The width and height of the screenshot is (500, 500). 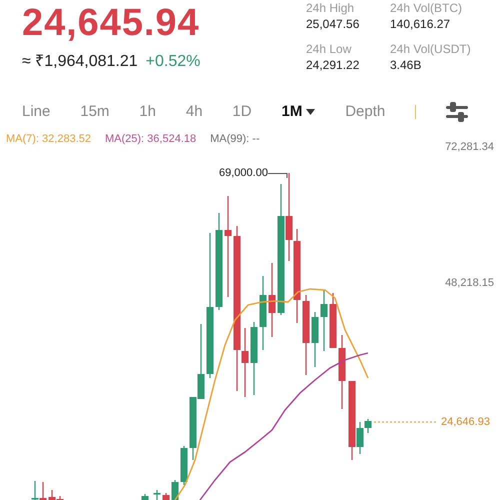 I want to click on price-change: +0.52%, so click(x=173, y=62).